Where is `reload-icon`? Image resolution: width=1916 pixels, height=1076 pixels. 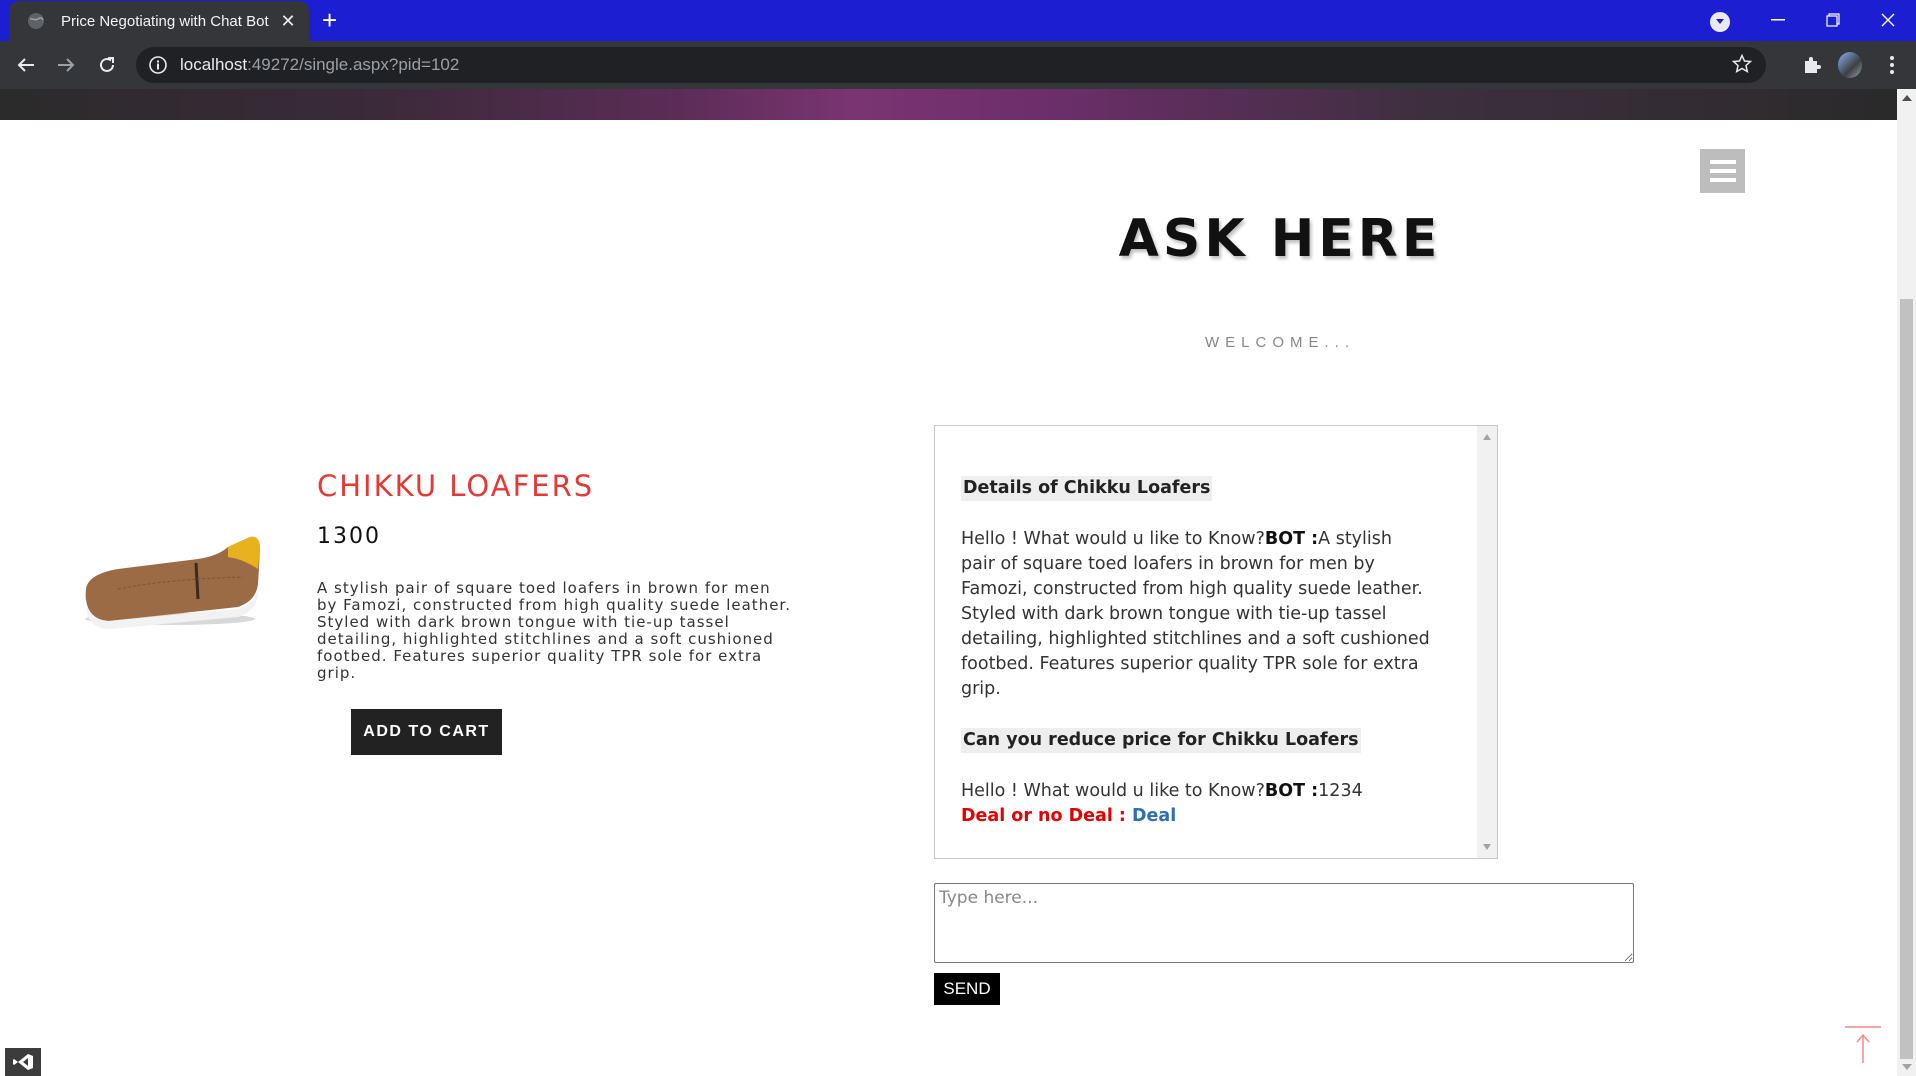
reload-icon is located at coordinates (107, 65).